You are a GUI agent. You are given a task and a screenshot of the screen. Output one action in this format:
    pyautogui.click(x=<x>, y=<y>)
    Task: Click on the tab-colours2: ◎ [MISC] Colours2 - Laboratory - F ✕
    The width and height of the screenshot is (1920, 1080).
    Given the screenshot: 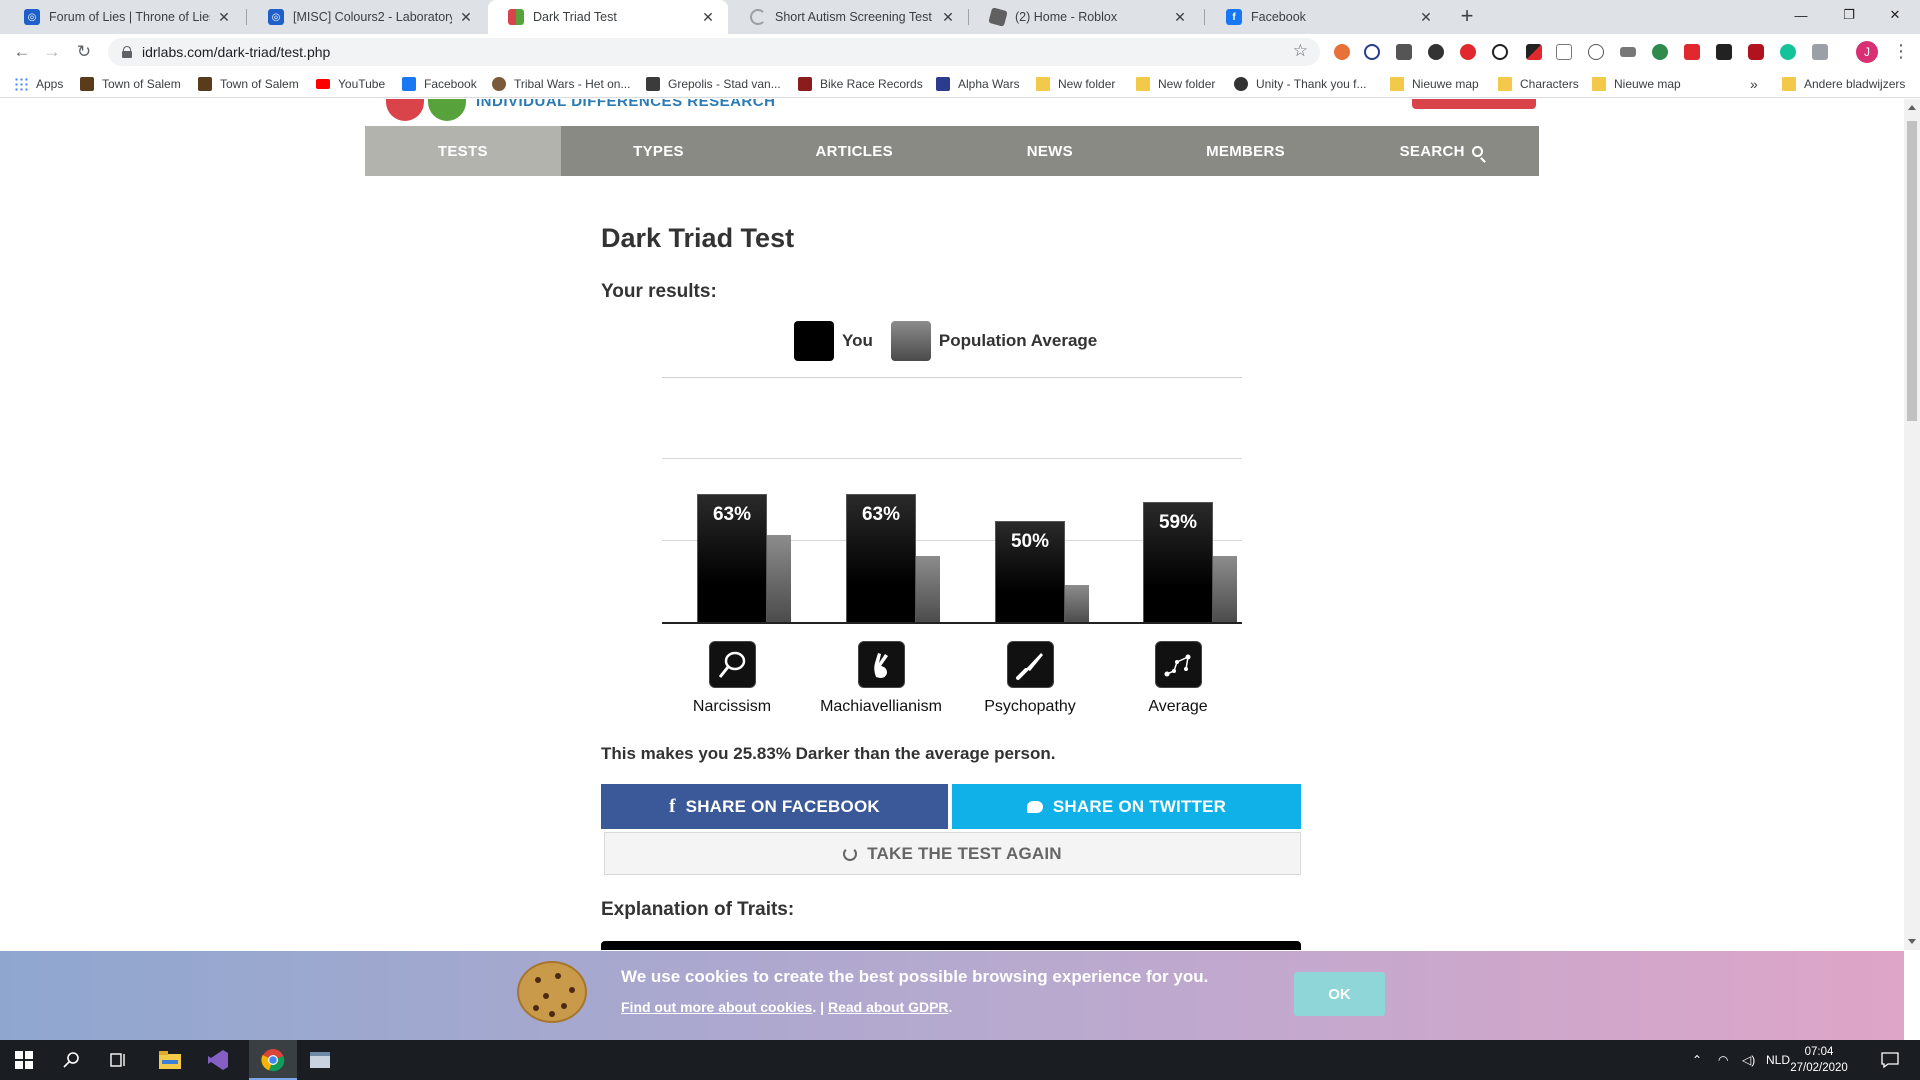 What is the action you would take?
    pyautogui.click(x=367, y=17)
    